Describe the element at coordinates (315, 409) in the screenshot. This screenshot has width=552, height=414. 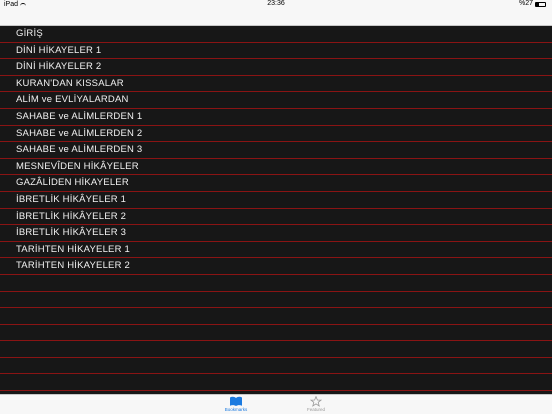
I see `tab-featured-label: Featured` at that location.